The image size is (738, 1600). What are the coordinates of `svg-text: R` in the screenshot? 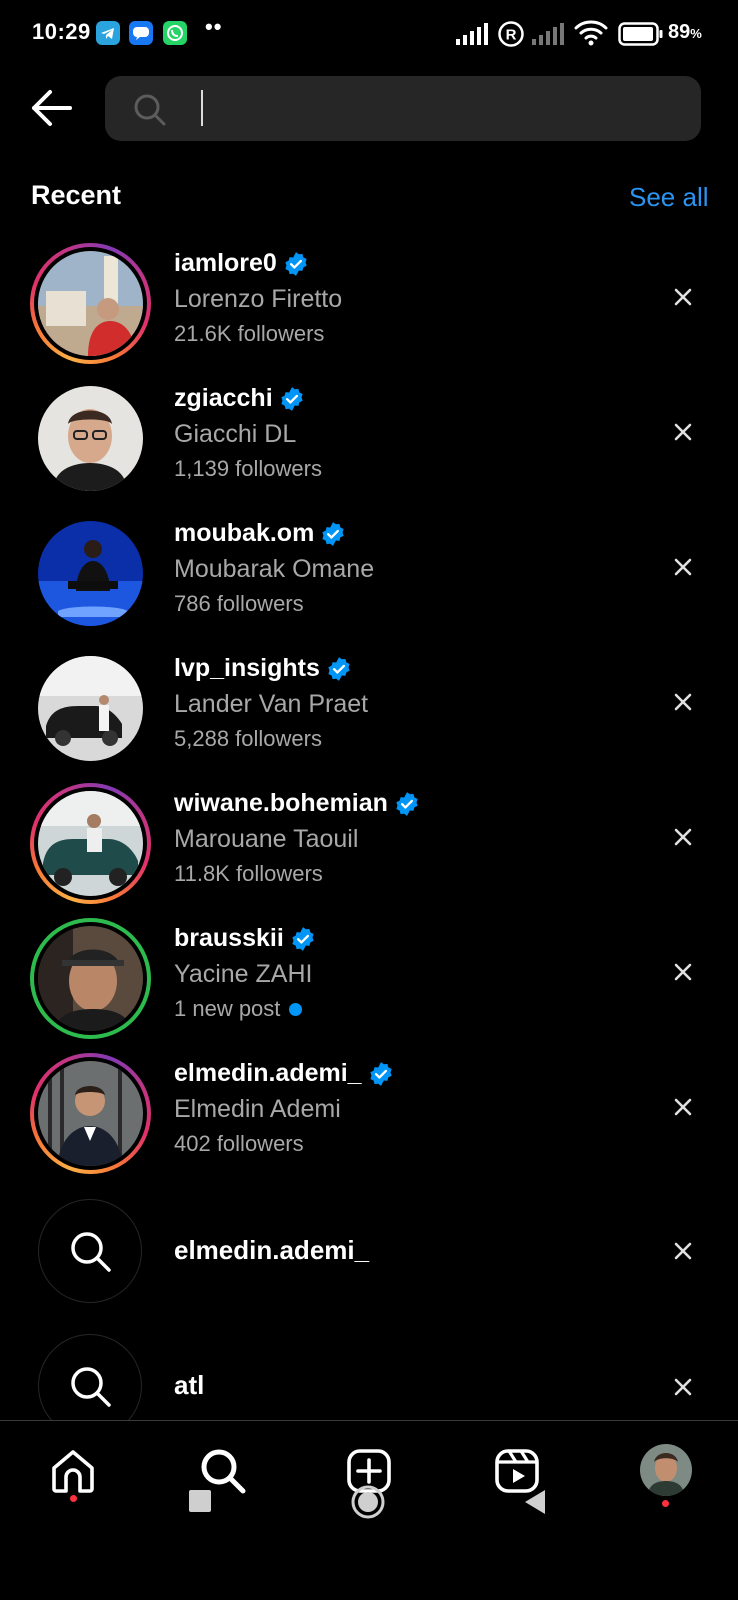 It's located at (511, 35).